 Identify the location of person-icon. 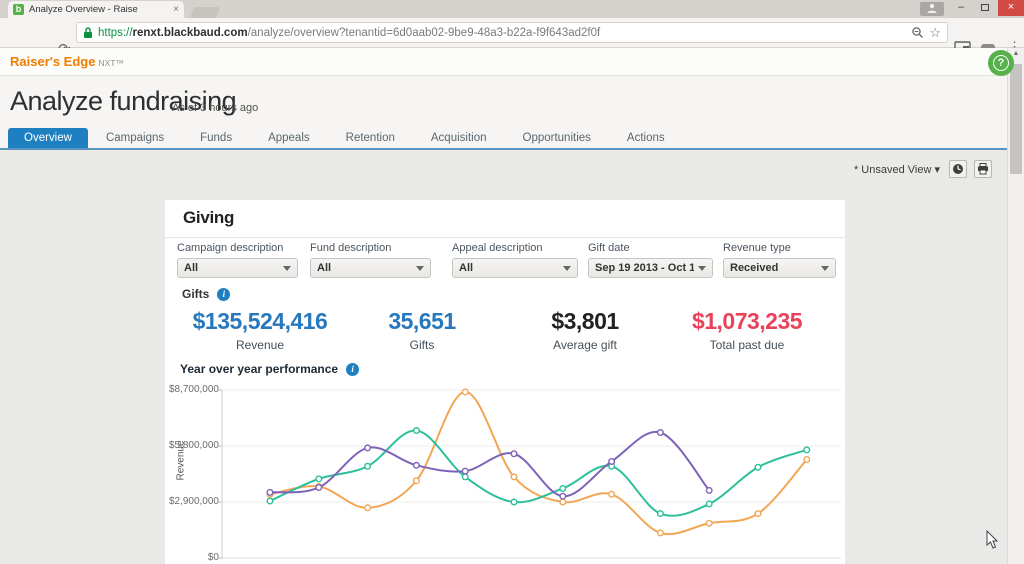
(932, 8).